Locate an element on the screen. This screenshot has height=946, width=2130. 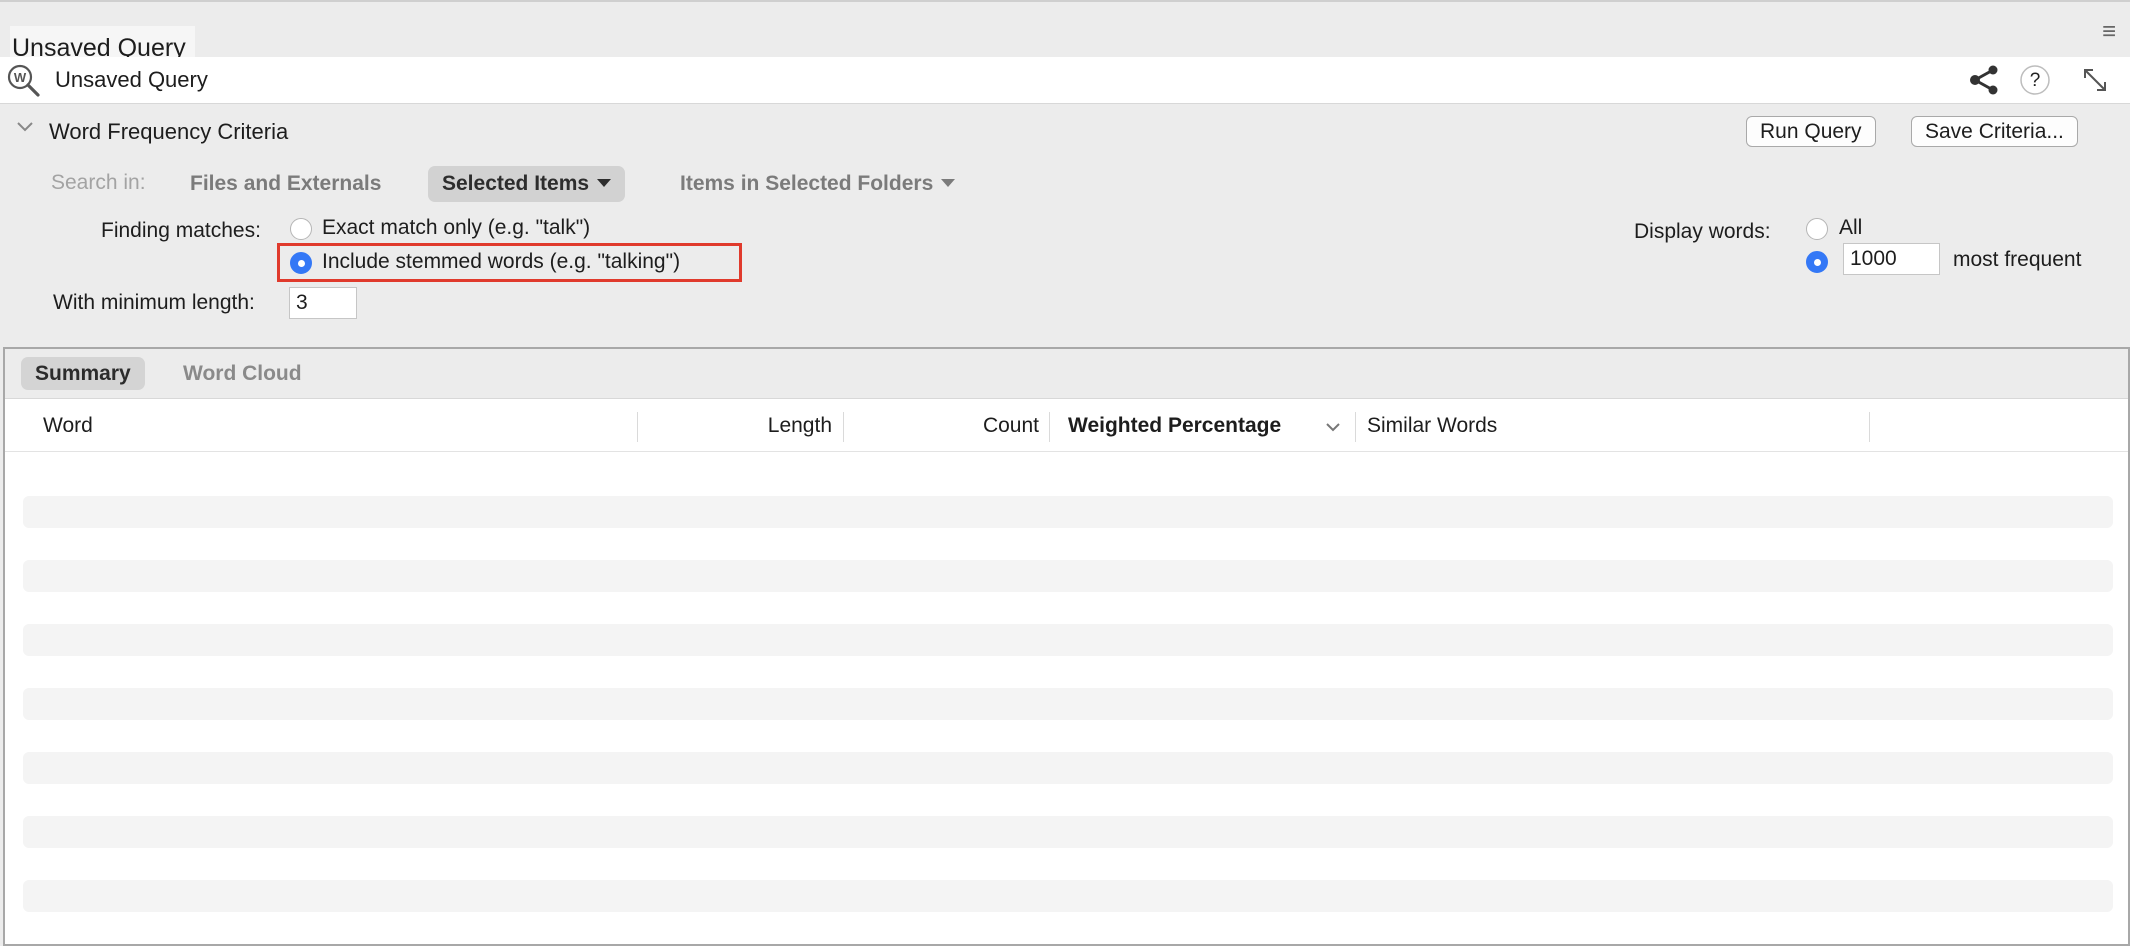
most-frequent-label: most frequent is located at coordinates (2017, 259).